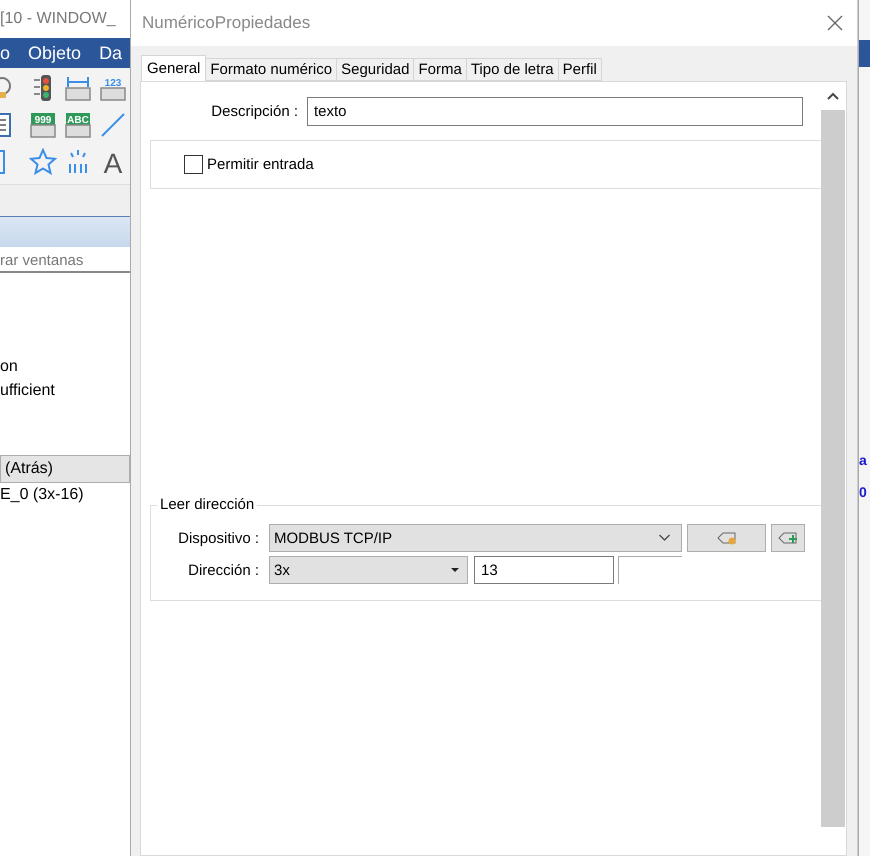 The width and height of the screenshot is (870, 856). I want to click on bar-button-icon, so click(78, 88).